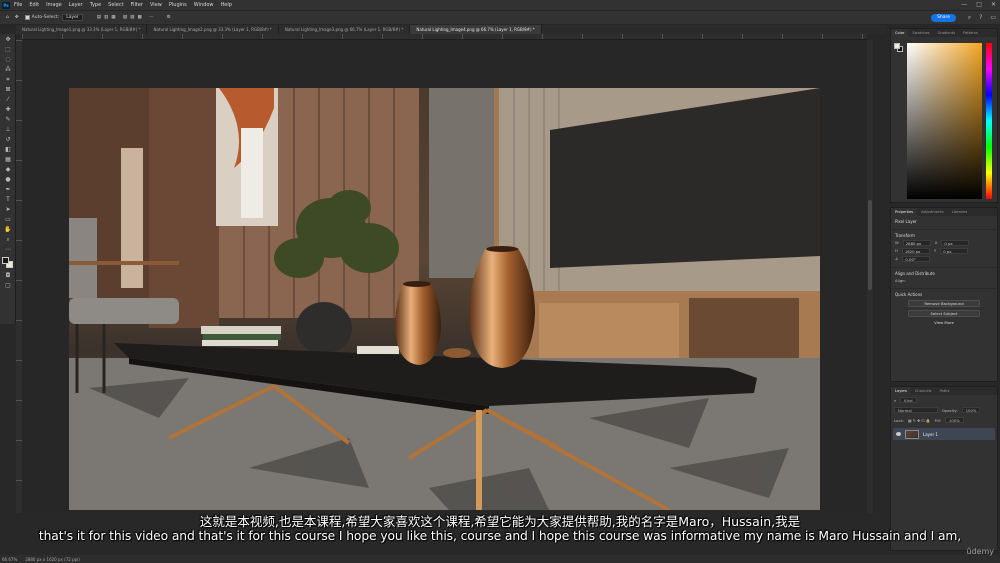 The height and width of the screenshot is (563, 1000). I want to click on menu-view: View, so click(156, 5).